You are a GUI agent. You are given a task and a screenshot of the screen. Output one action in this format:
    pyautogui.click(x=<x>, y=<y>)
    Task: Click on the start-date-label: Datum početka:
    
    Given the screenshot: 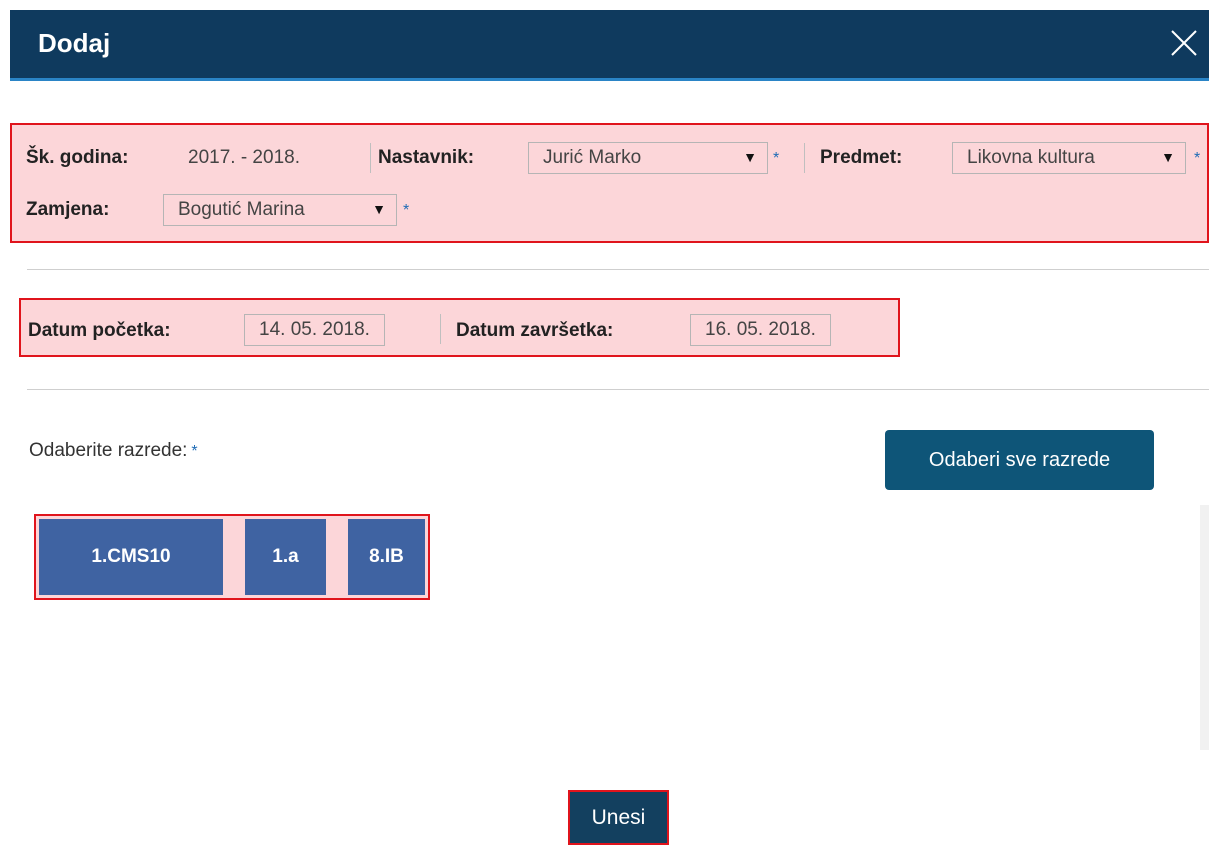 What is the action you would take?
    pyautogui.click(x=99, y=330)
    